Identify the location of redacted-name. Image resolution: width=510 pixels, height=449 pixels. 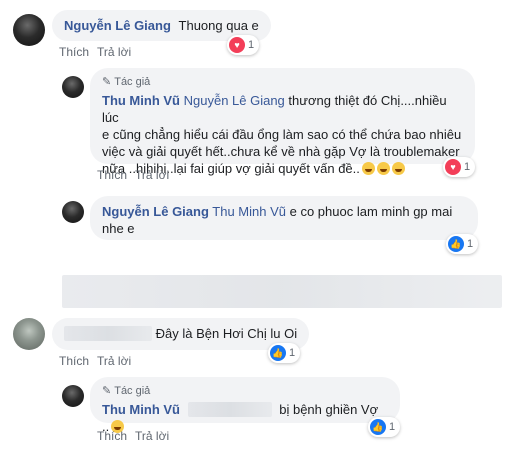
(108, 333).